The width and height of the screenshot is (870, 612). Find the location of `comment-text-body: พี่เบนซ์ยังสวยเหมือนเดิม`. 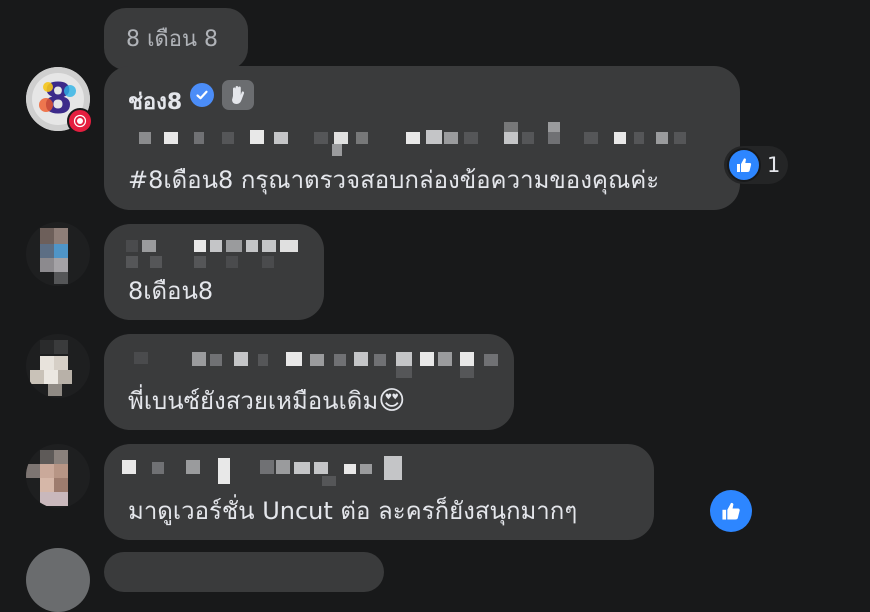

comment-text-body: พี่เบนซ์ยังสวยเหมือนเดิม is located at coordinates (253, 401).